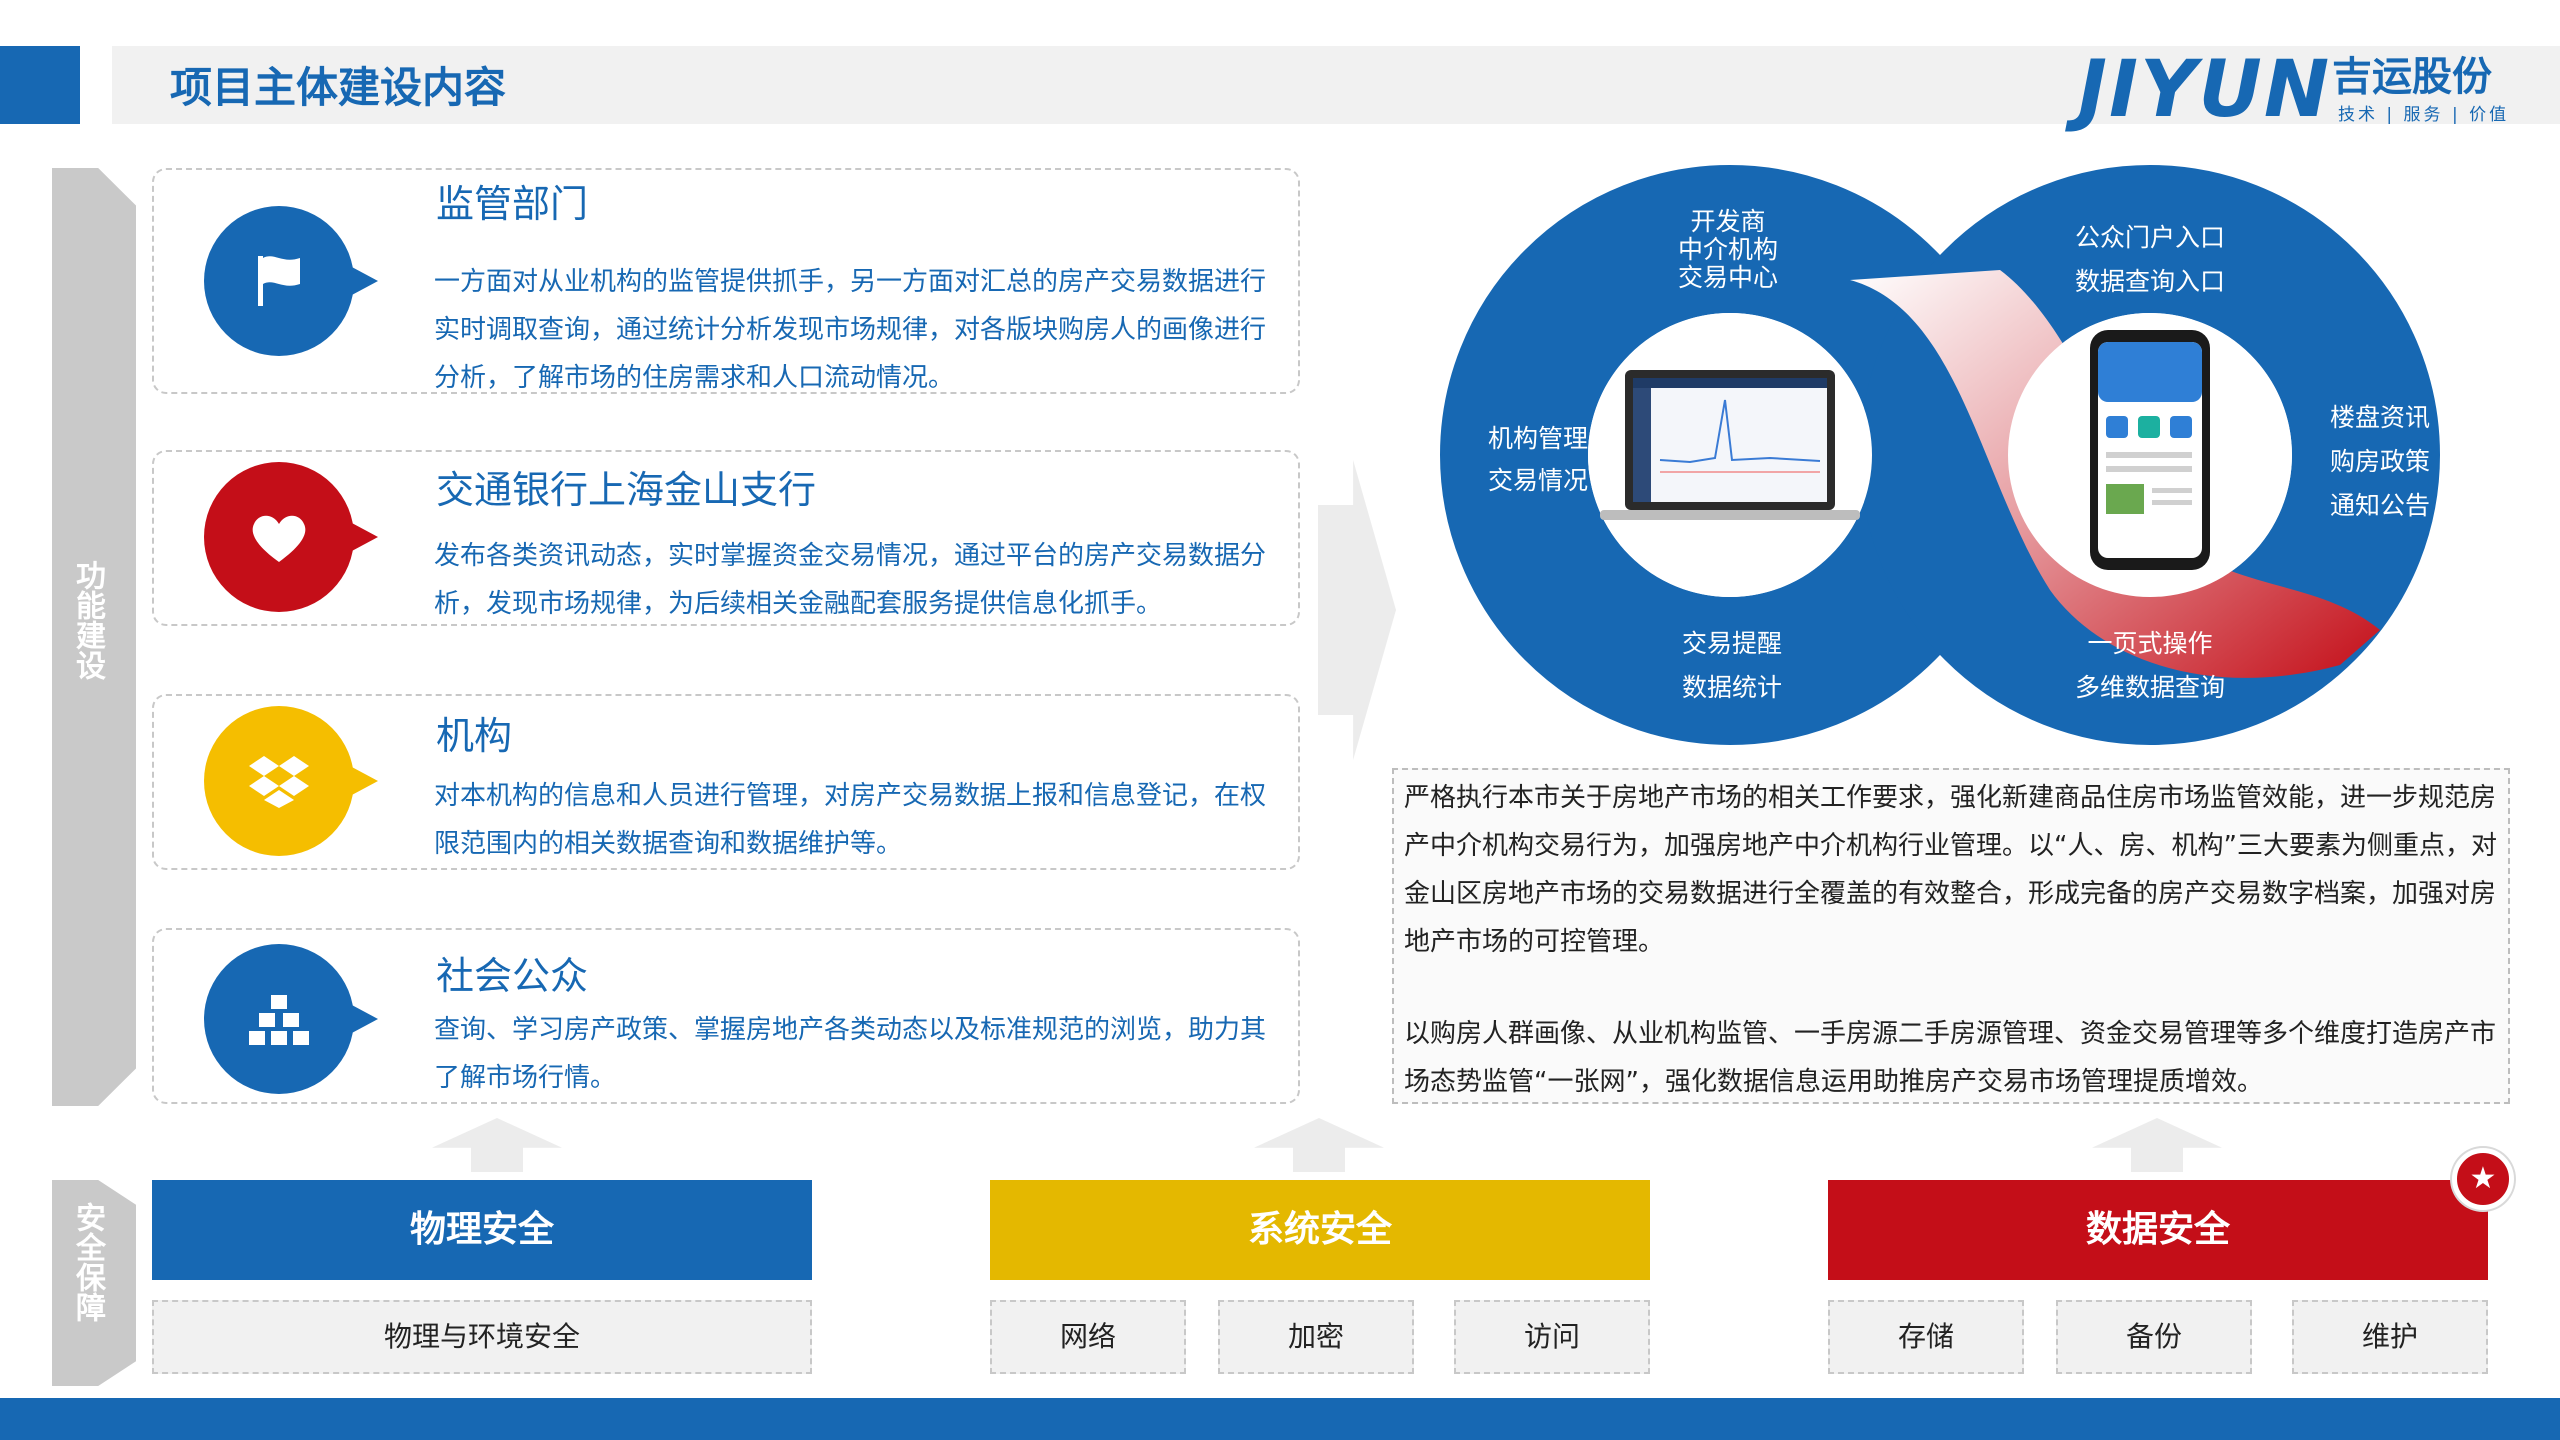 This screenshot has width=2560, height=1440. What do you see at coordinates (2157, 1145) in the screenshot?
I see `up-arrow-data` at bounding box center [2157, 1145].